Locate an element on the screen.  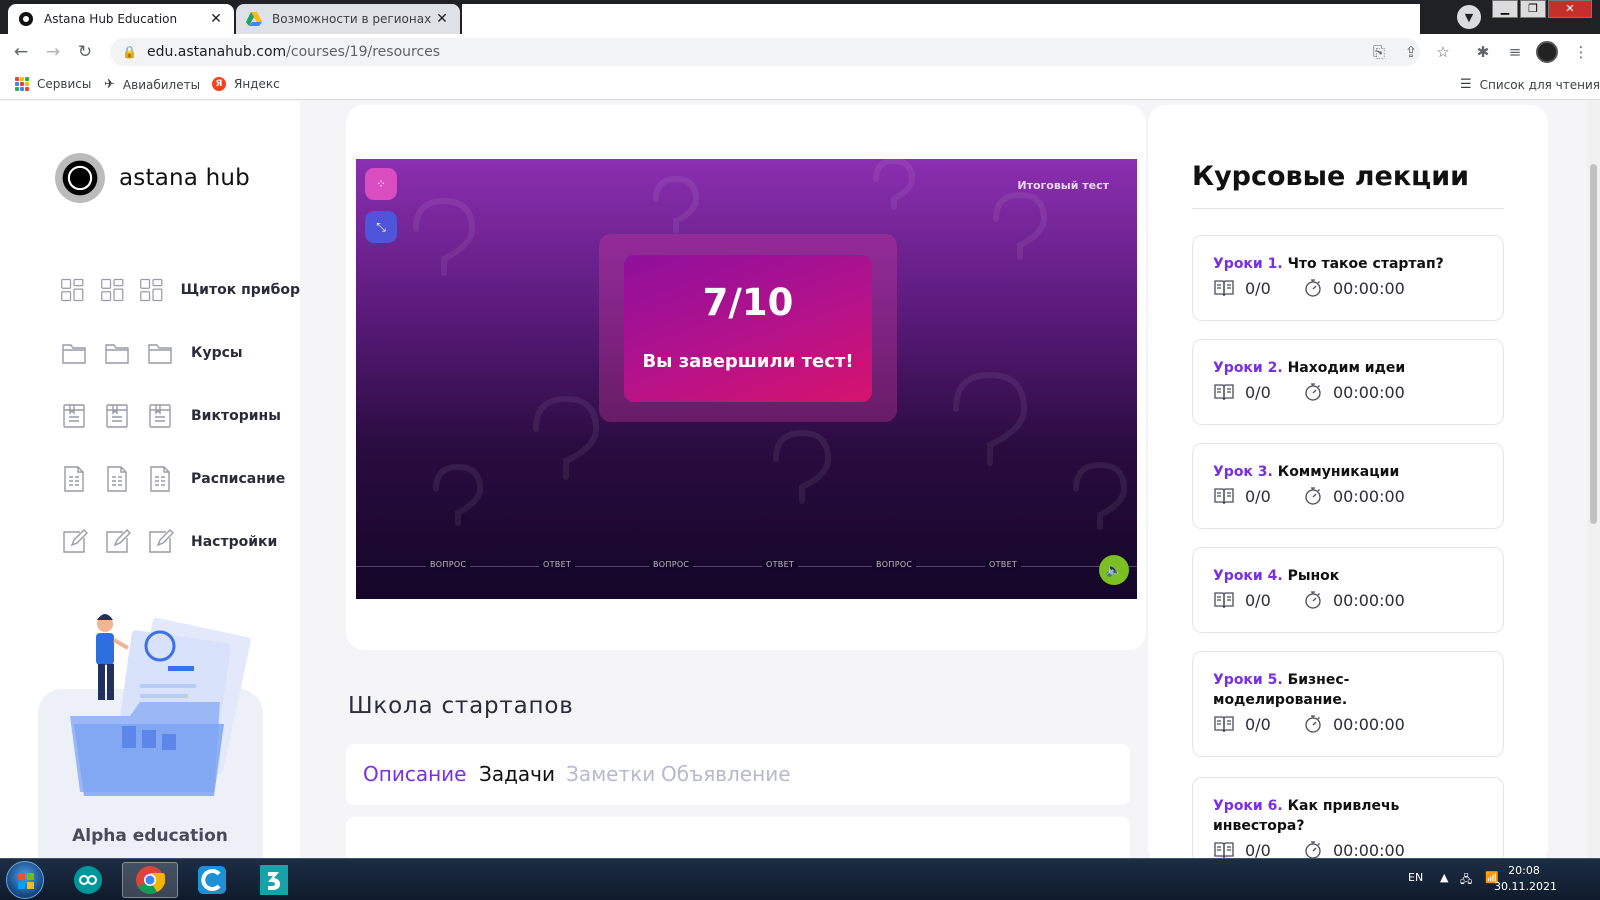
timeline-label: ОТВЕТ is located at coordinates (780, 564).